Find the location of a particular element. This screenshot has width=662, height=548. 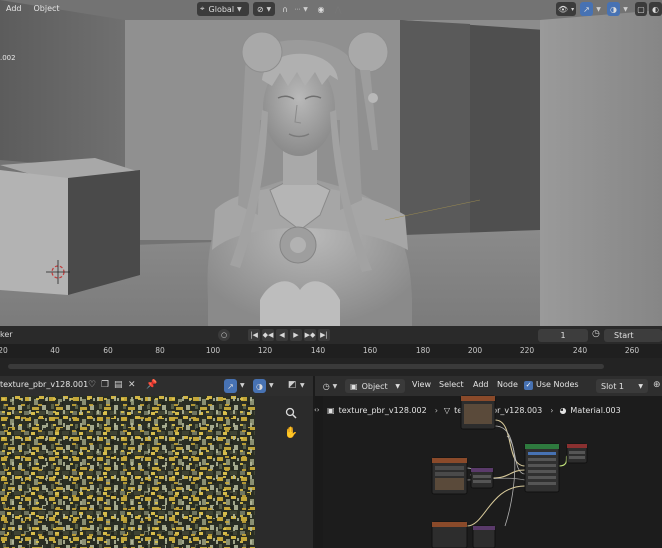

object-name-overlay: .002 is located at coordinates (8, 58).